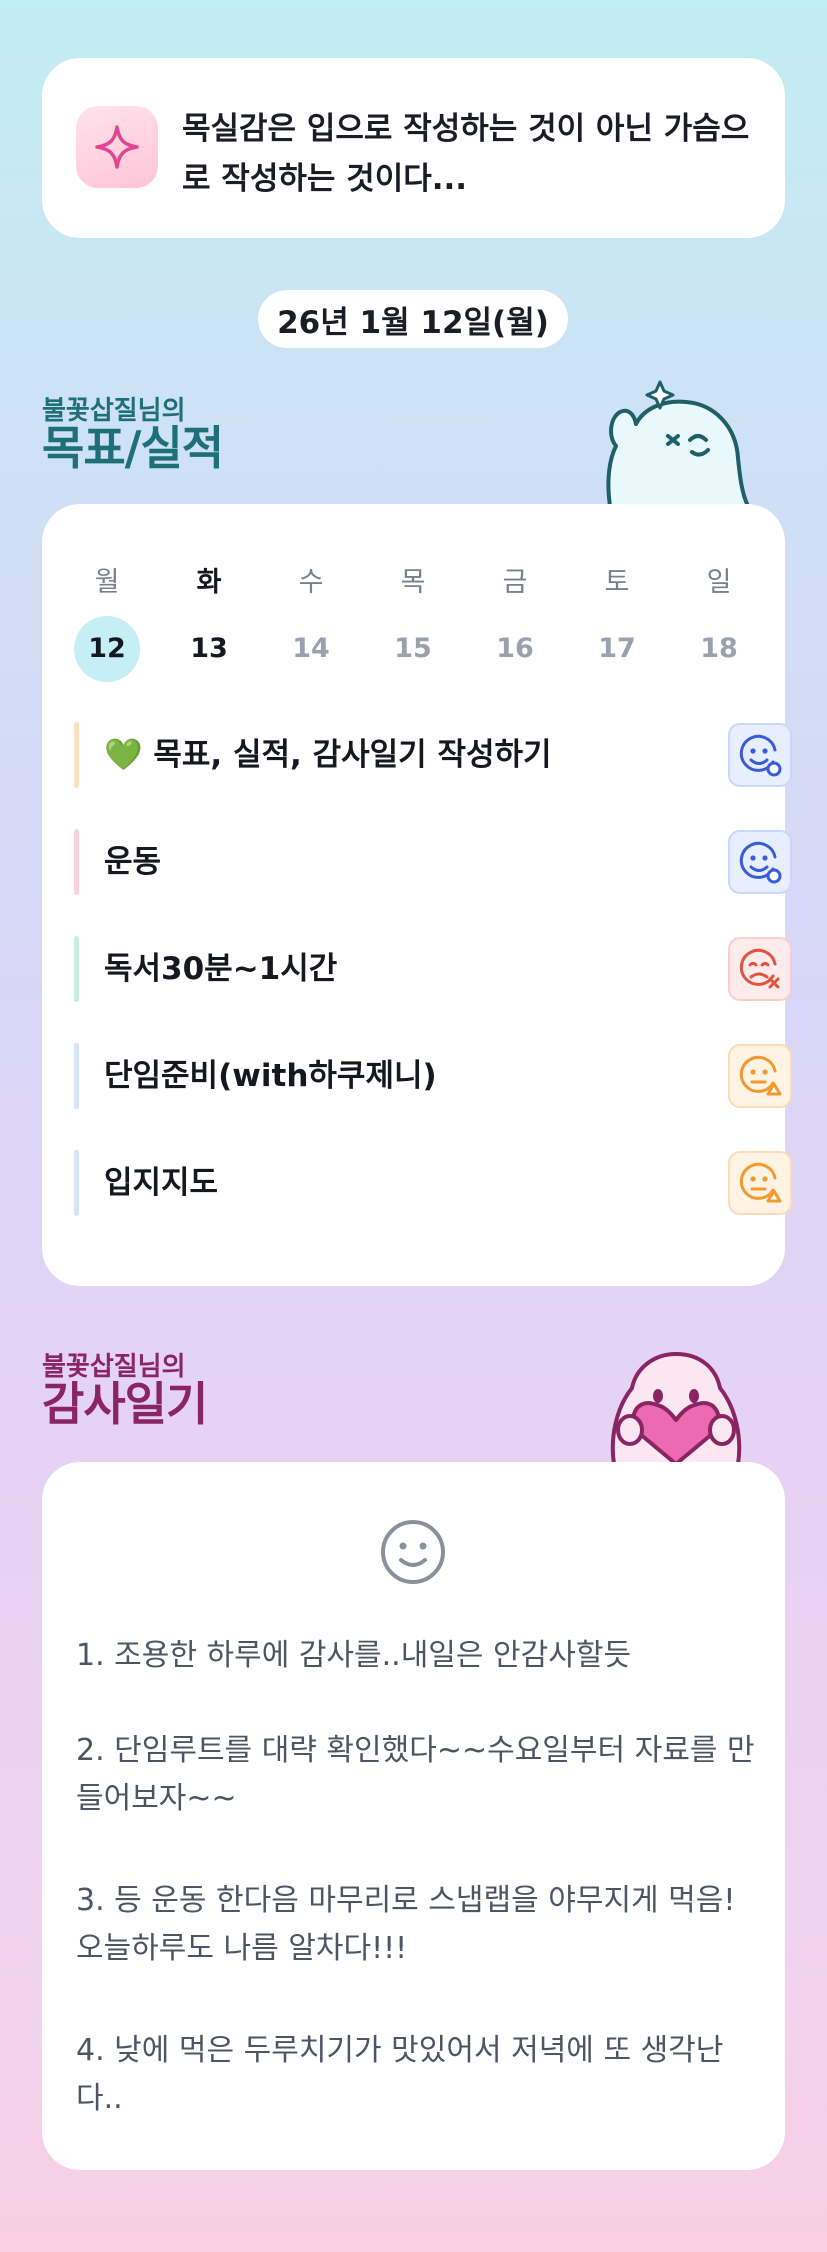 Image resolution: width=827 pixels, height=2252 pixels. What do you see at coordinates (433, 1183) in the screenshot?
I see `goal-item: 입지지도` at bounding box center [433, 1183].